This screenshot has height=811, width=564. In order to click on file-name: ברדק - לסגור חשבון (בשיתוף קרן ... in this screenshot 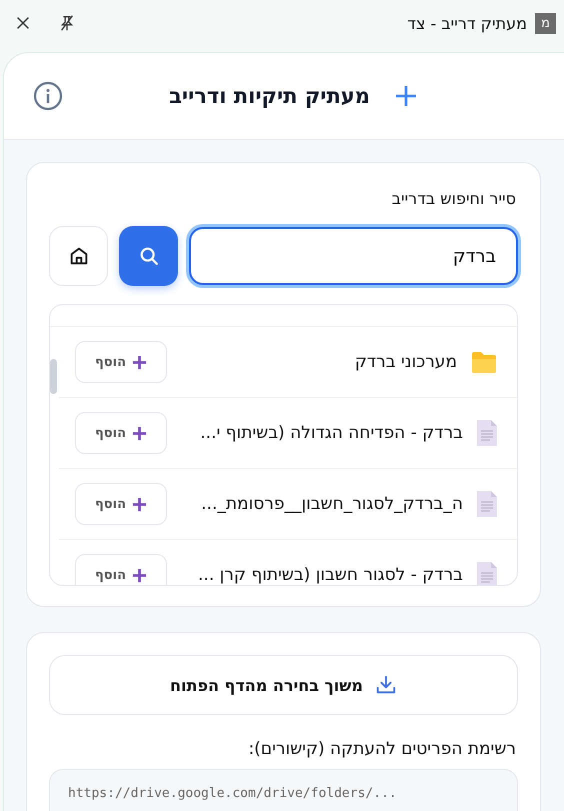, I will do `click(330, 575)`.